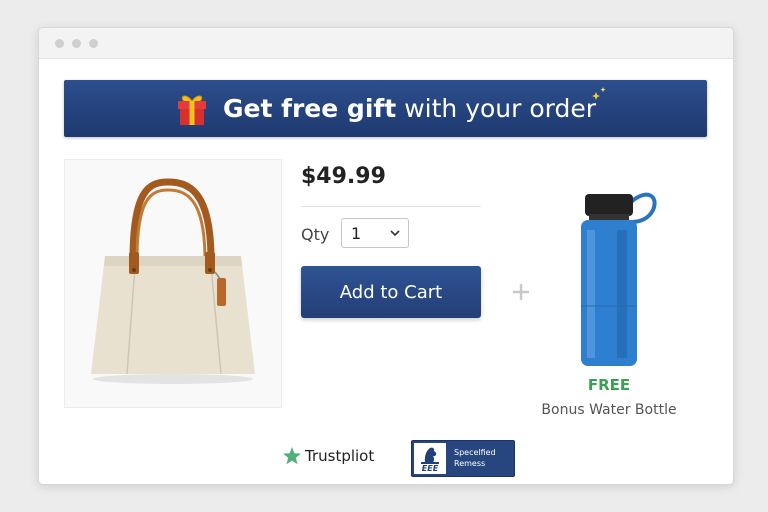  What do you see at coordinates (309, 108) in the screenshot?
I see `banner-headline: Get free gift` at bounding box center [309, 108].